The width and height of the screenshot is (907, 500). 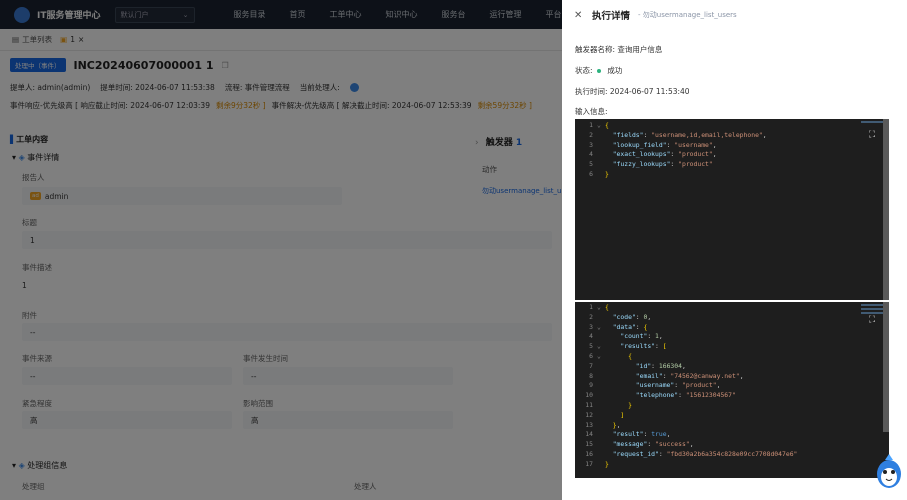 I want to click on code-text: "fuzzy_lookups": "product", so click(x=662, y=164).